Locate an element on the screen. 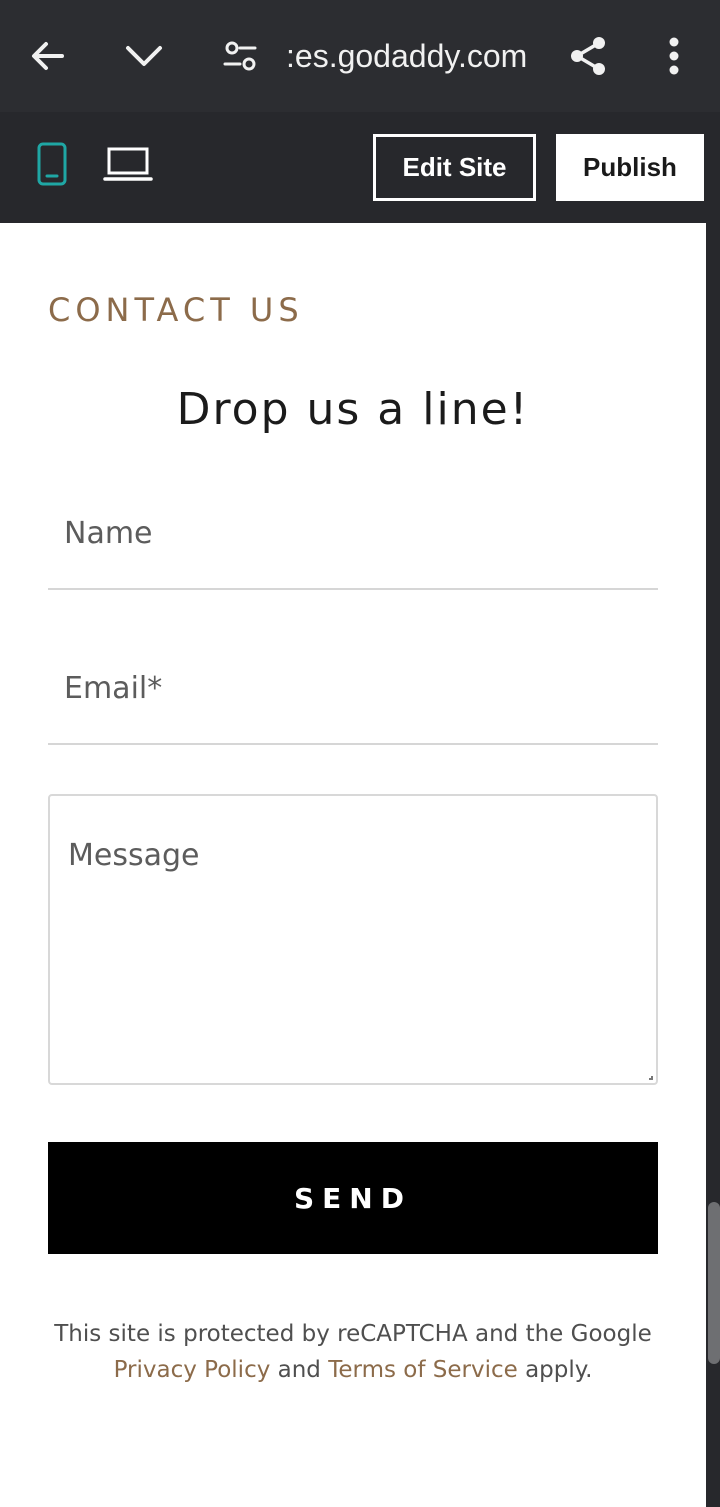  send-button: SEND is located at coordinates (353, 1198).